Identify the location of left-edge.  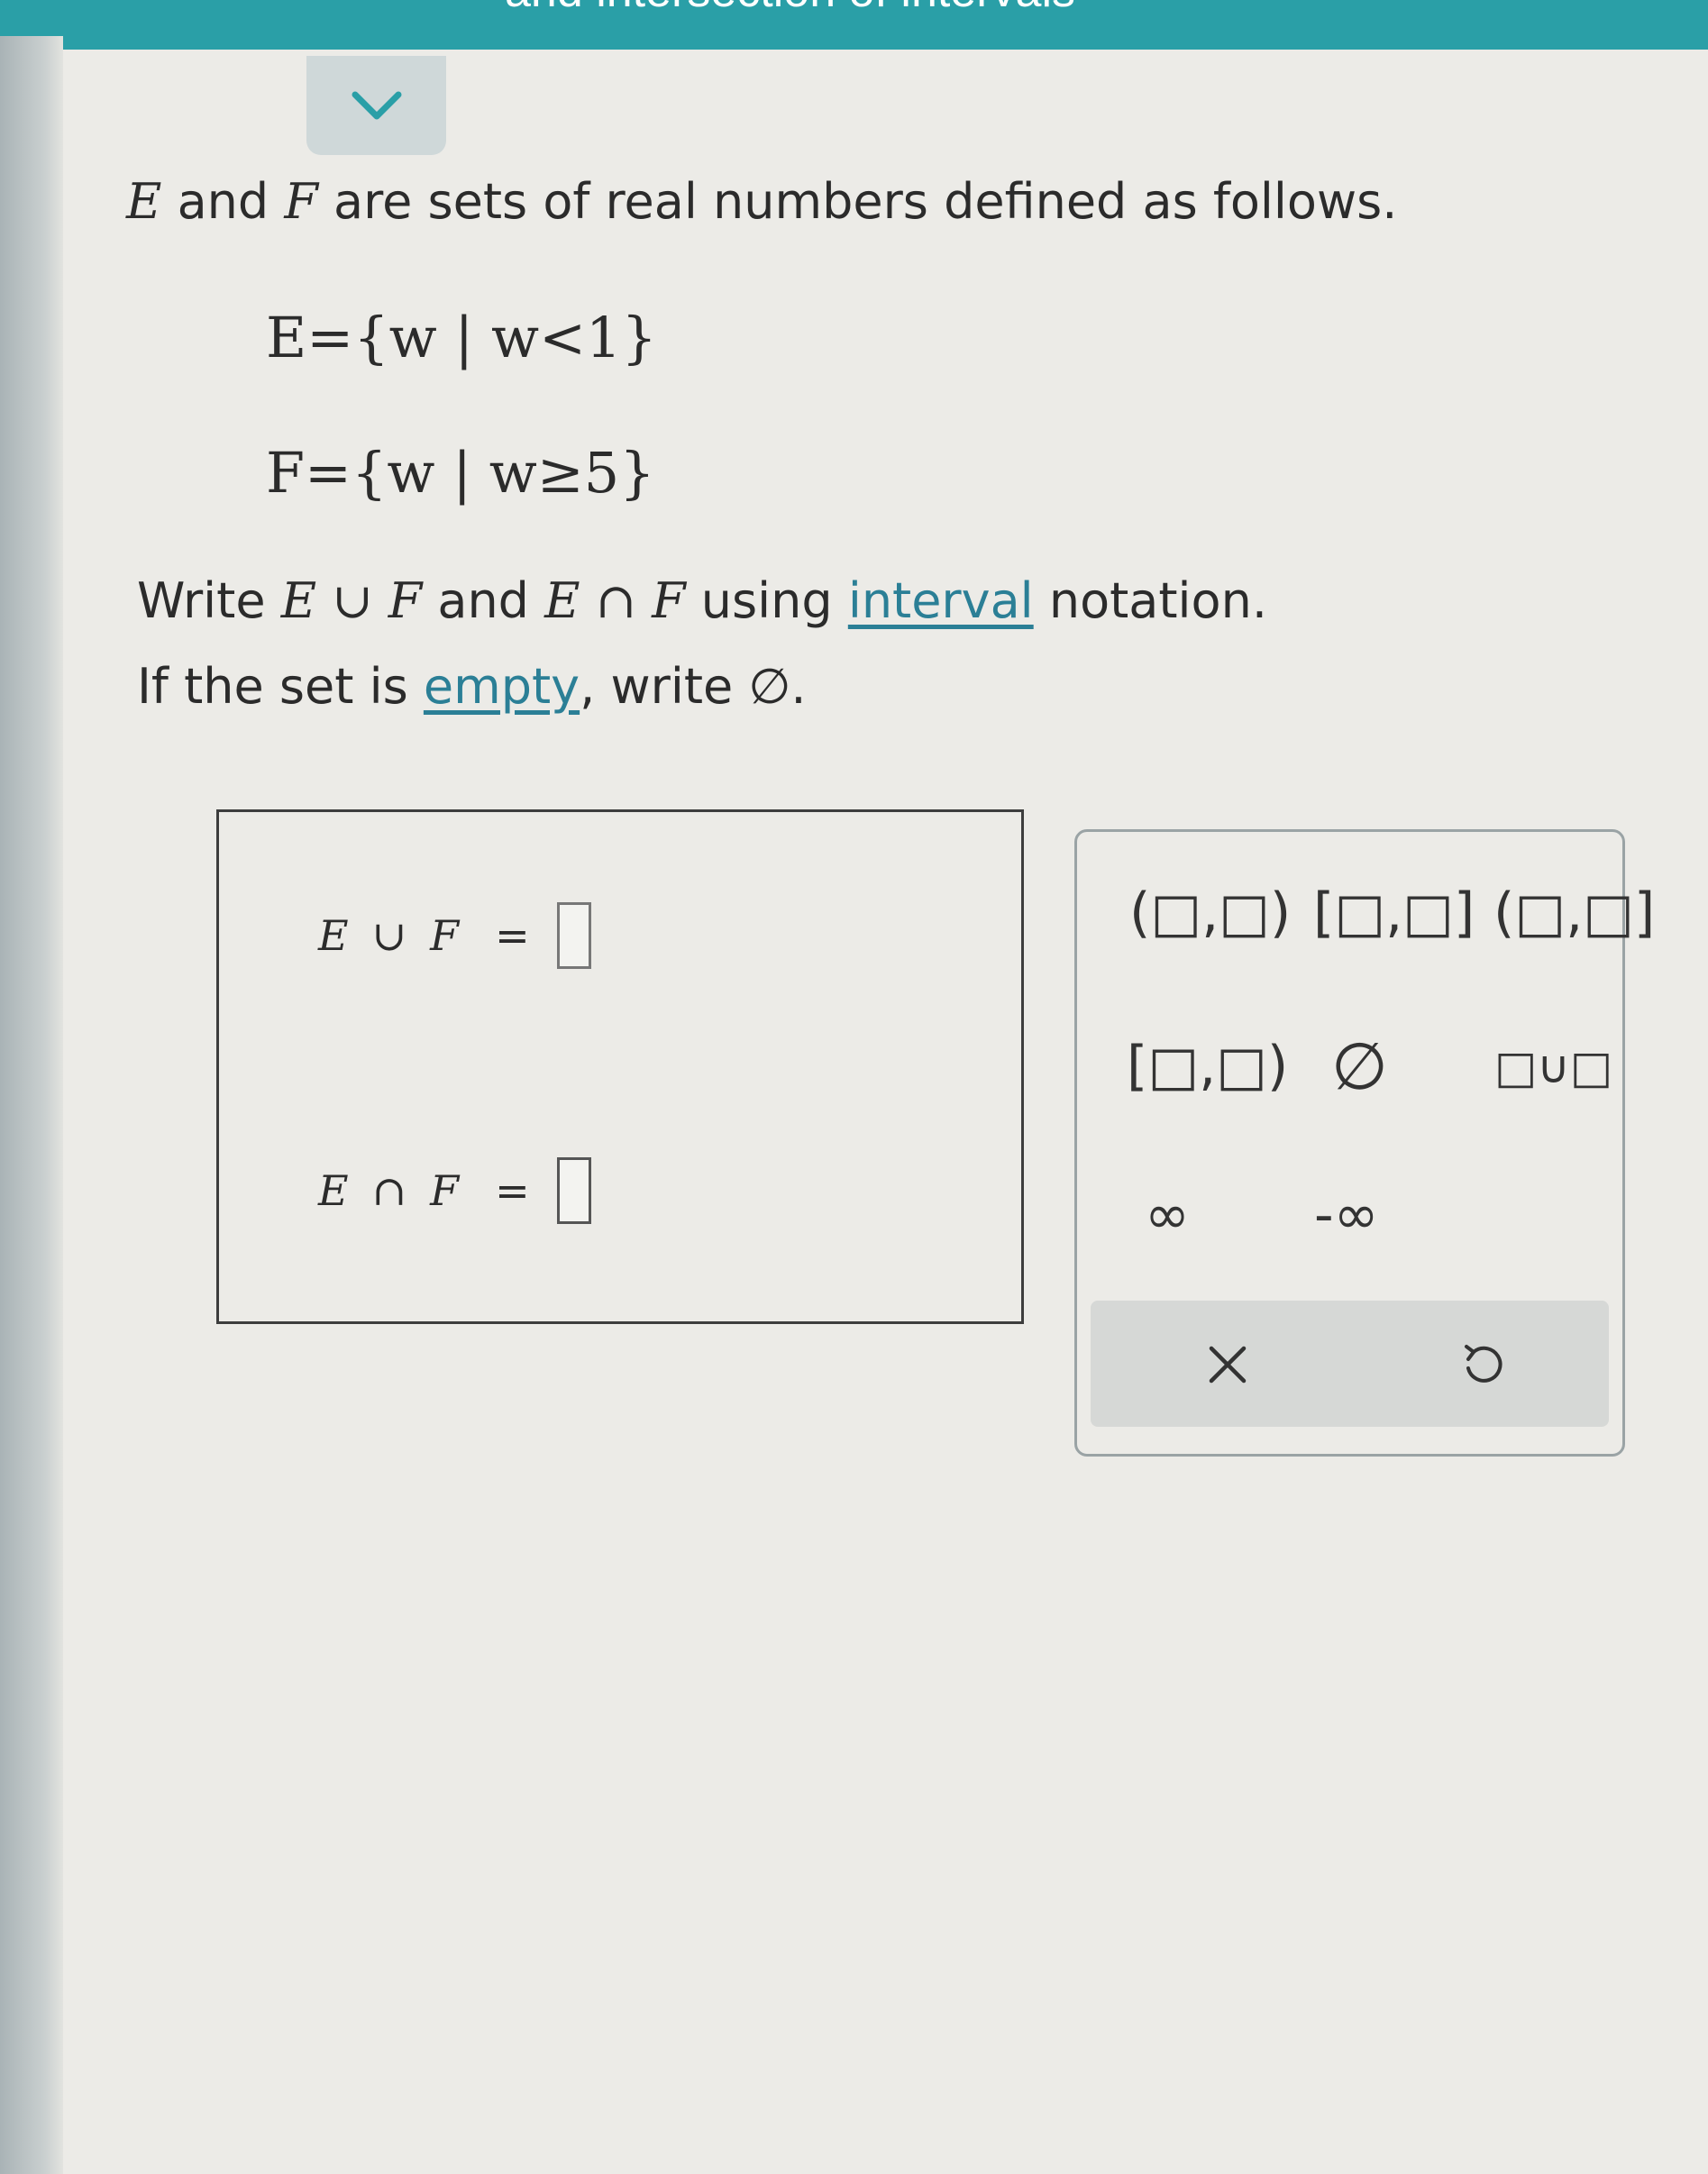
(31, 1105).